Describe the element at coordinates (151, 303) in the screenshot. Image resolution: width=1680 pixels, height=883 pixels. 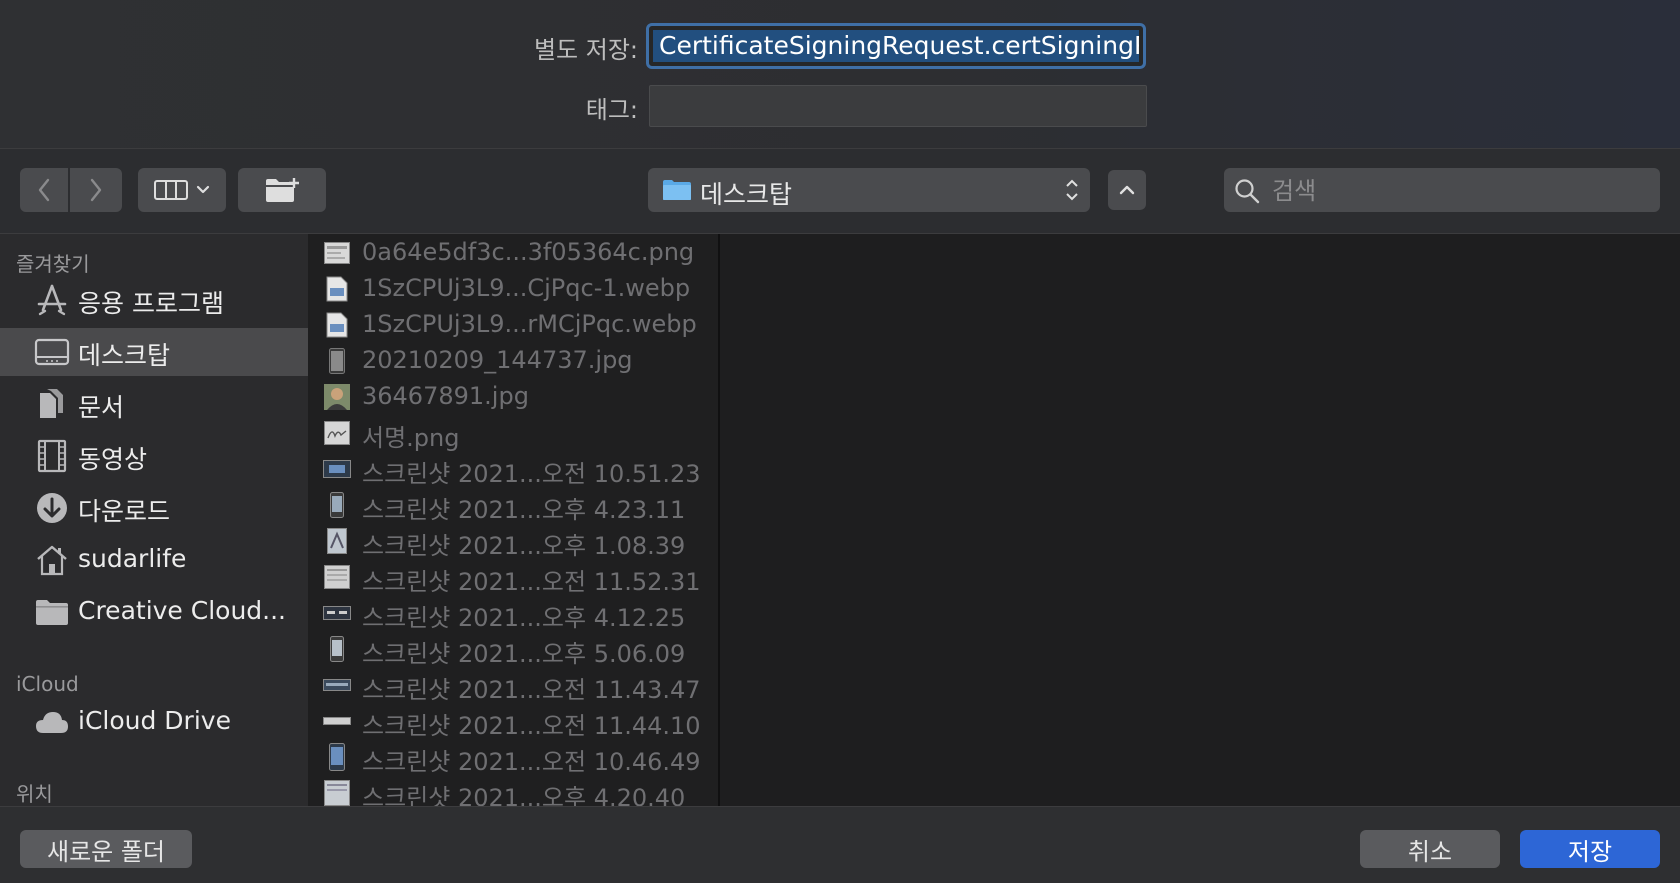
I see `sidebar-item-label: 응용 프로그램` at that location.